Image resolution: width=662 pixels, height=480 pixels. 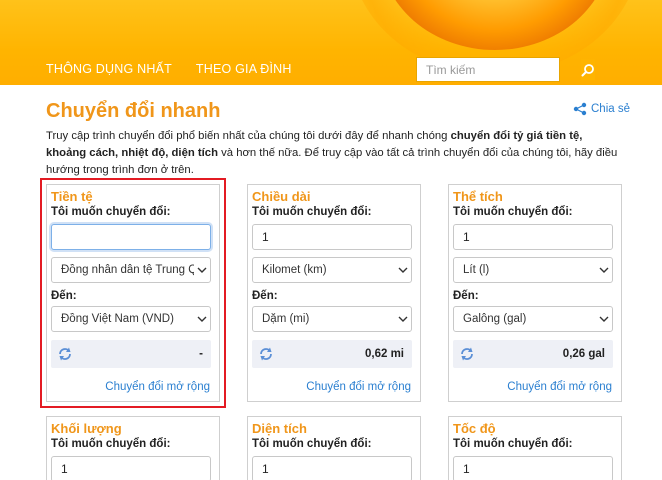 I want to click on from-unit-value: Kilomet (km), so click(x=294, y=270).